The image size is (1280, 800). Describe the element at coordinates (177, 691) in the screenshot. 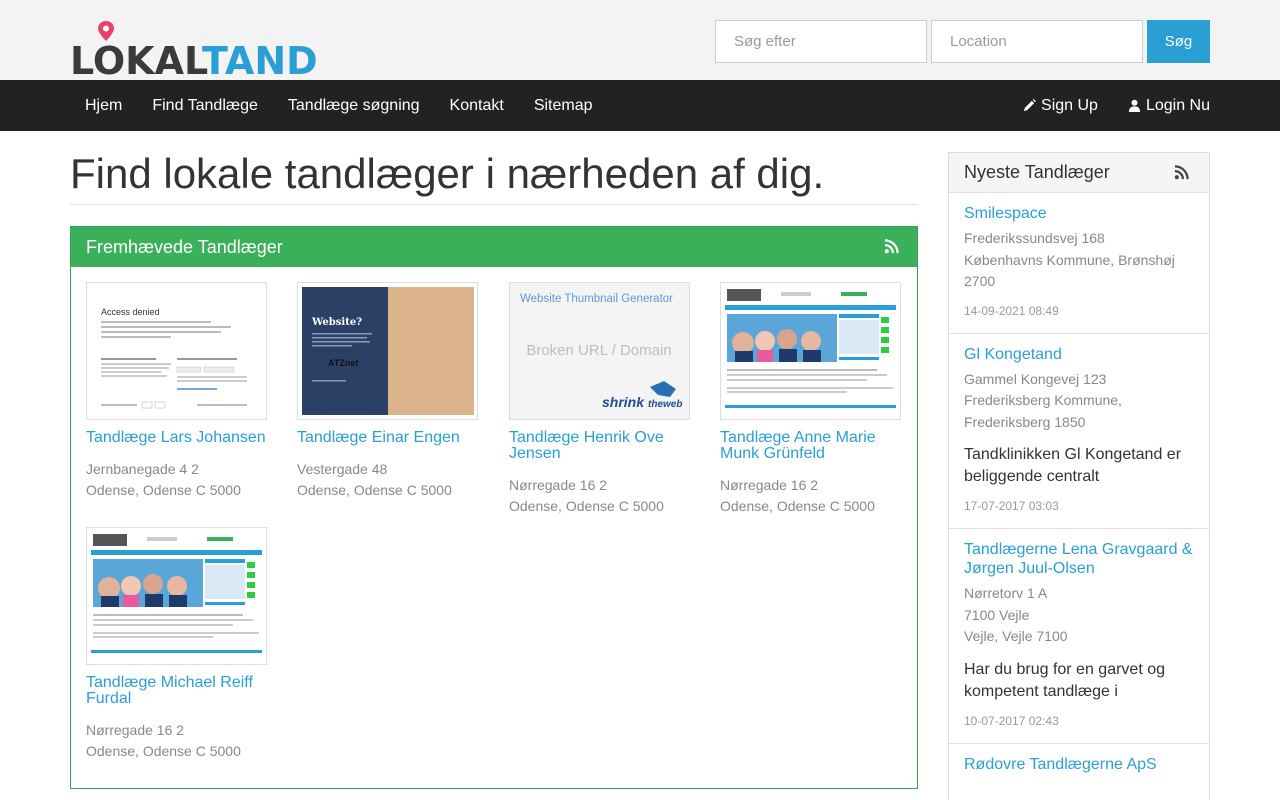

I see `featured-card-title: Tandlæge Michael Reiff Furdal` at that location.